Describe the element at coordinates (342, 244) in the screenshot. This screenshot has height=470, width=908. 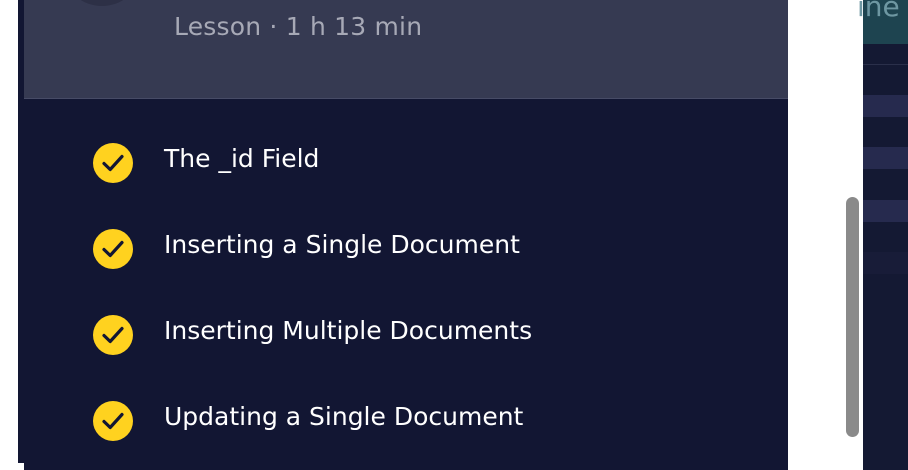
I see `lesson-title: Inserting a Single Document` at that location.